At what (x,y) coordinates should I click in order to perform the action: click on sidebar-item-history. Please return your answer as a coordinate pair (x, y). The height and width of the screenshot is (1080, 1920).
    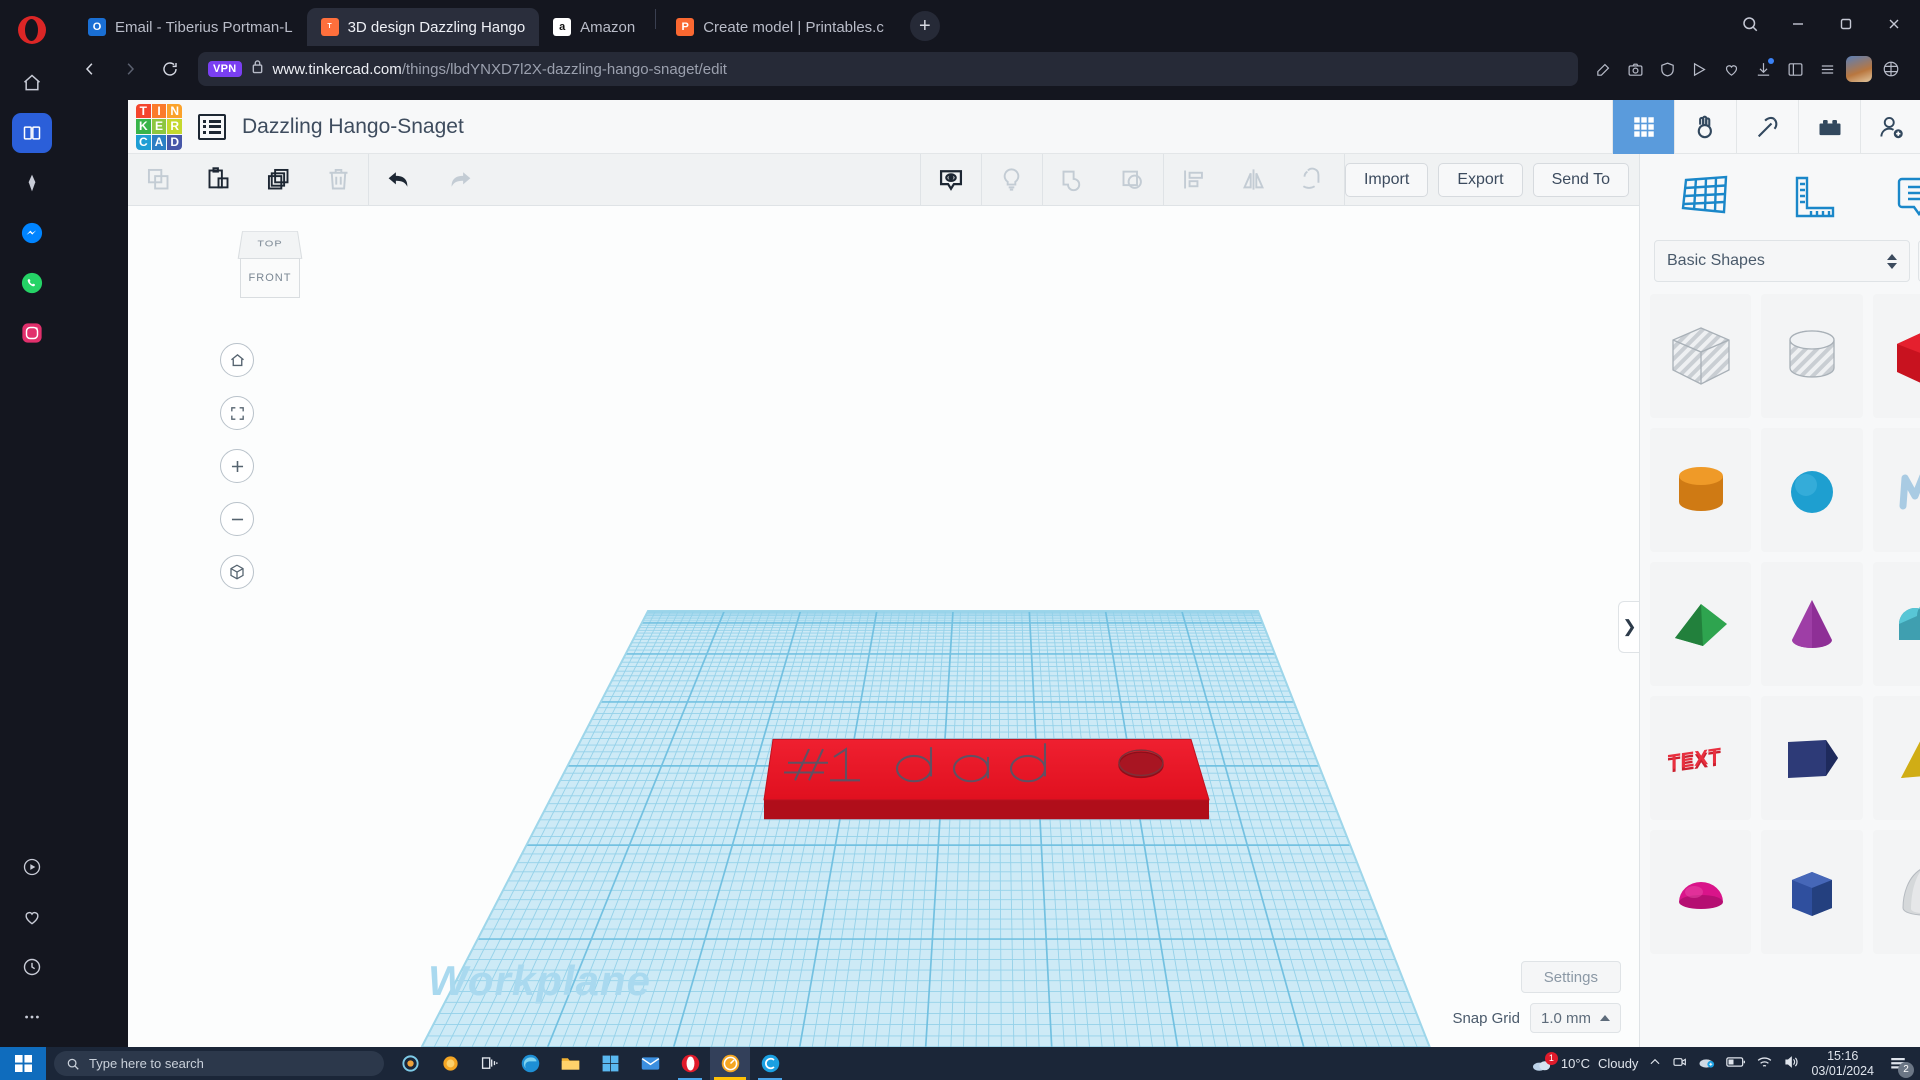
    Looking at the image, I should click on (32, 967).